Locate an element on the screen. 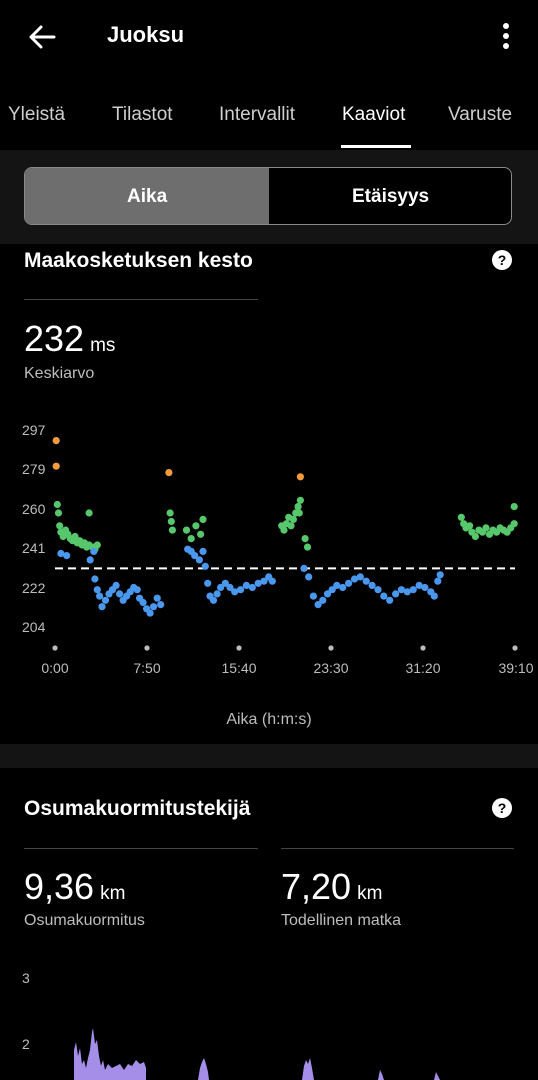 This screenshot has width=538, height=1080. gct-average-unit: ms is located at coordinates (103, 345).